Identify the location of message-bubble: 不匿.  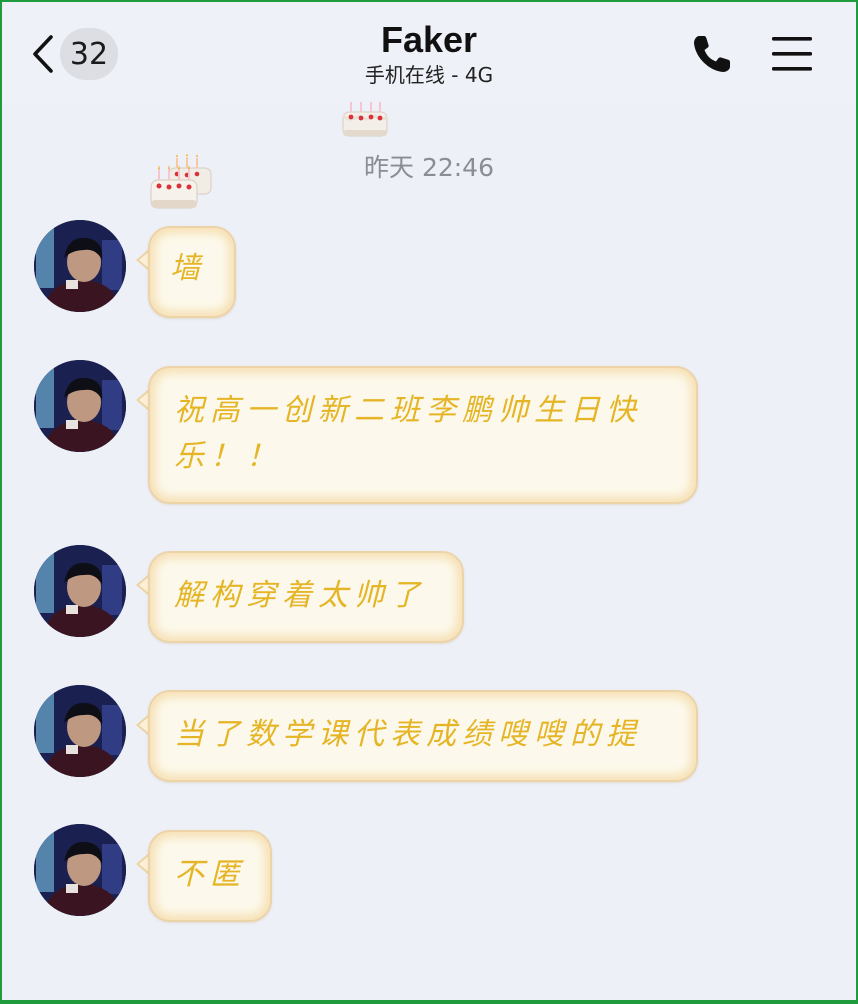
(210, 876).